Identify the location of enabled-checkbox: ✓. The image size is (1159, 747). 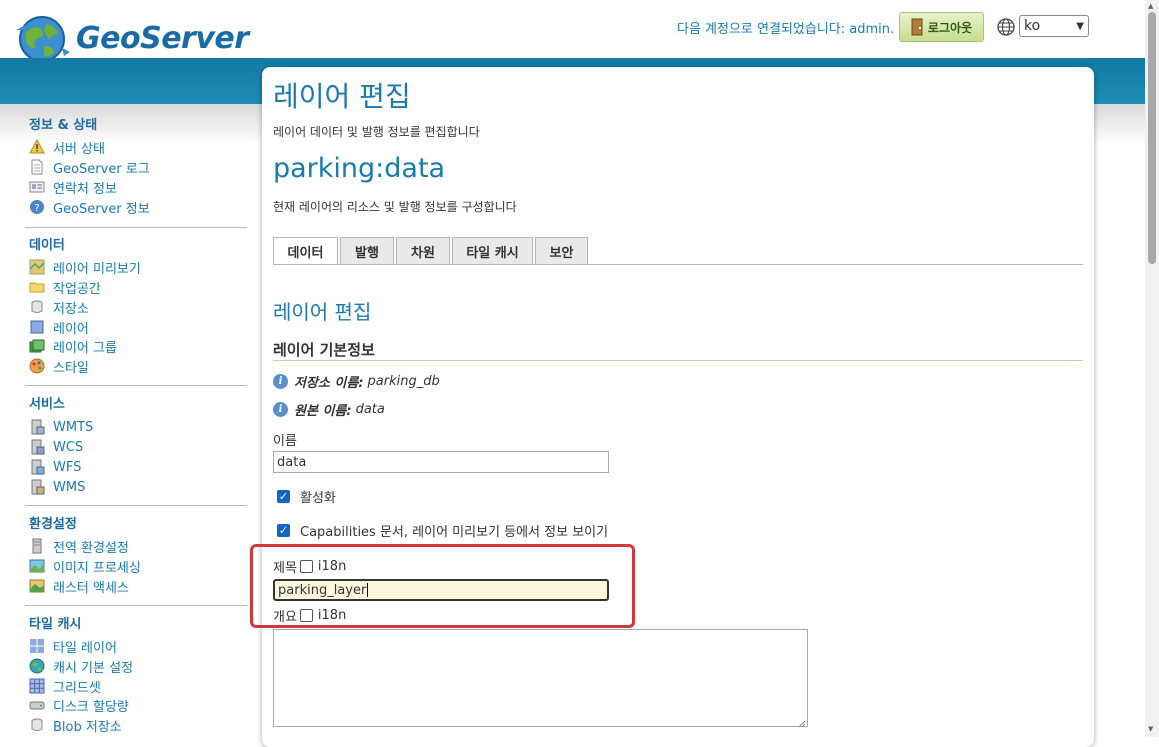
(283, 496).